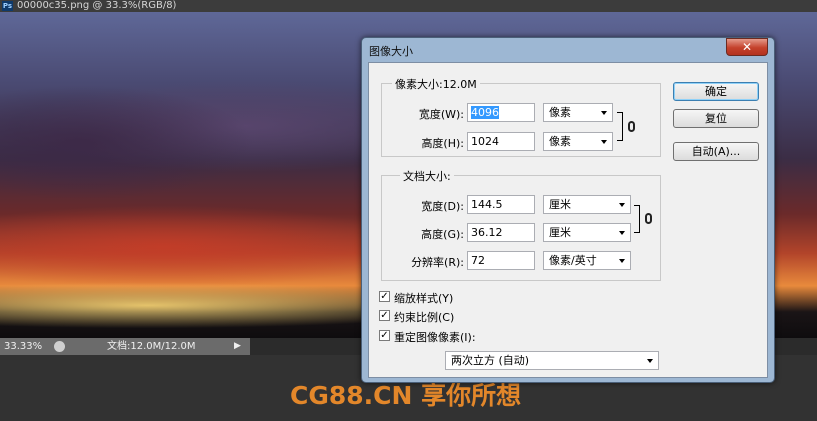  I want to click on pixel-dimensions-legend: 像素大小:12.0M, so click(436, 84).